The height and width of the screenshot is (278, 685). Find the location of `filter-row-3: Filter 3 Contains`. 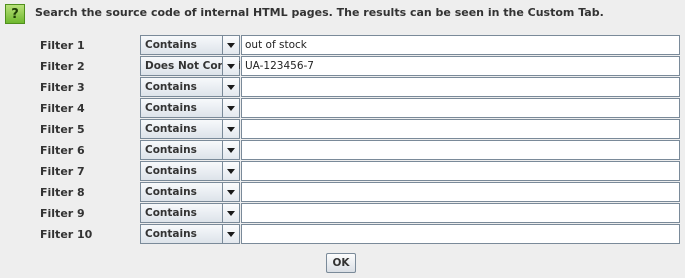

filter-row-3: Filter 3 Contains is located at coordinates (342, 87).